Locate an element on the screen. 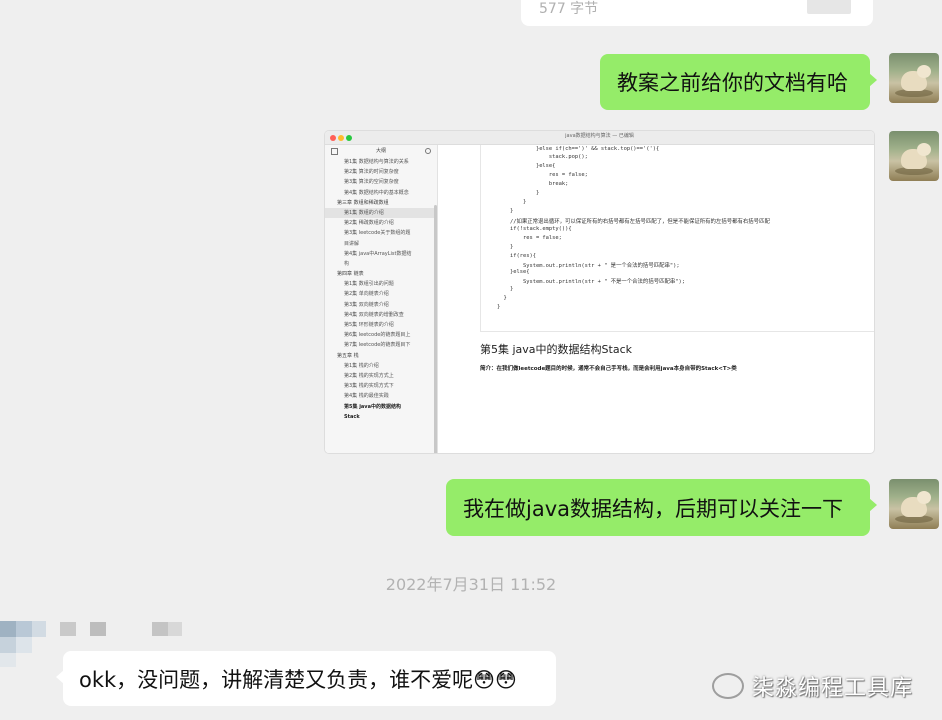  outline-item: 第1集 栈的介绍 is located at coordinates (361, 365).